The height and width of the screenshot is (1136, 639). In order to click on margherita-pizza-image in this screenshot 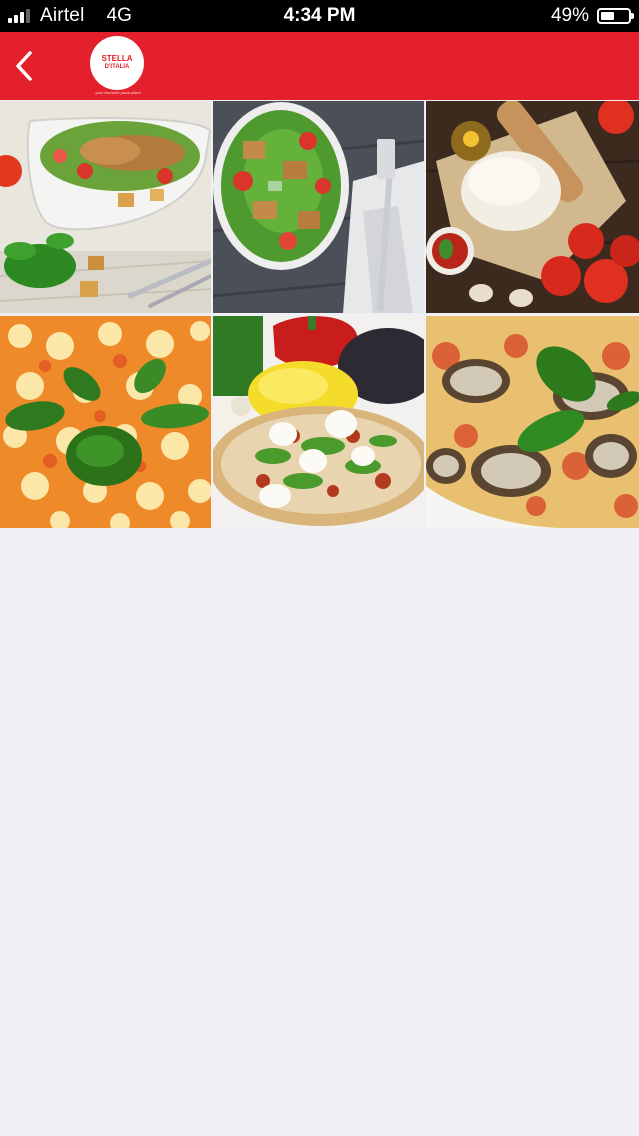, I will do `click(105, 422)`.